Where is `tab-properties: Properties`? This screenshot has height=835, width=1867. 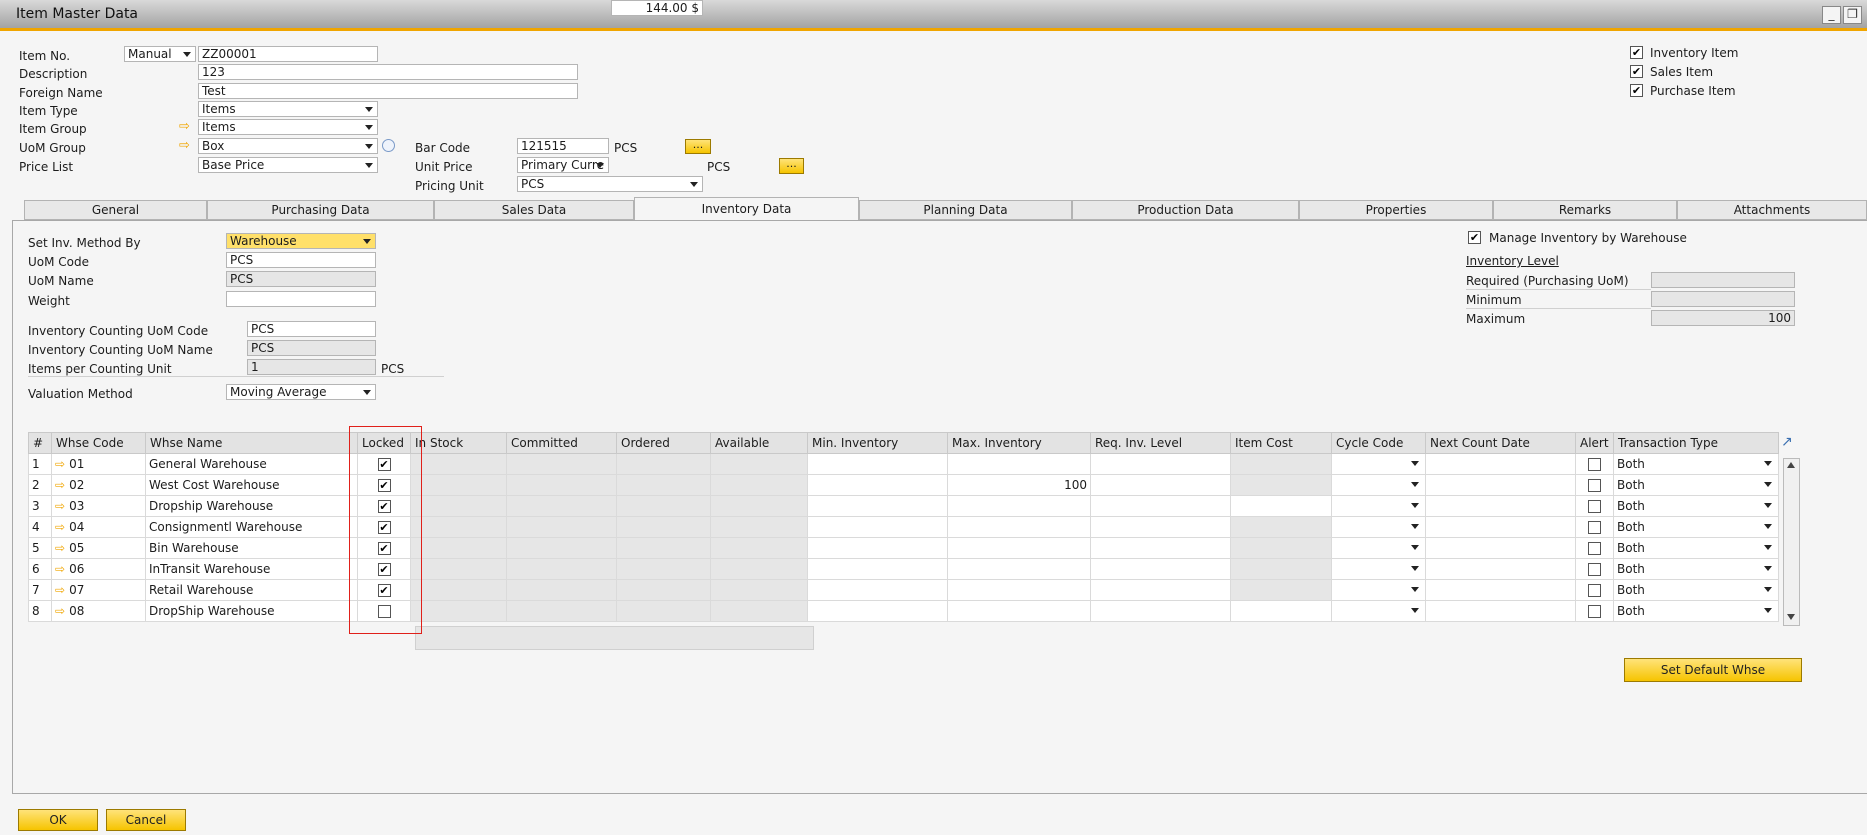
tab-properties: Properties is located at coordinates (1396, 210).